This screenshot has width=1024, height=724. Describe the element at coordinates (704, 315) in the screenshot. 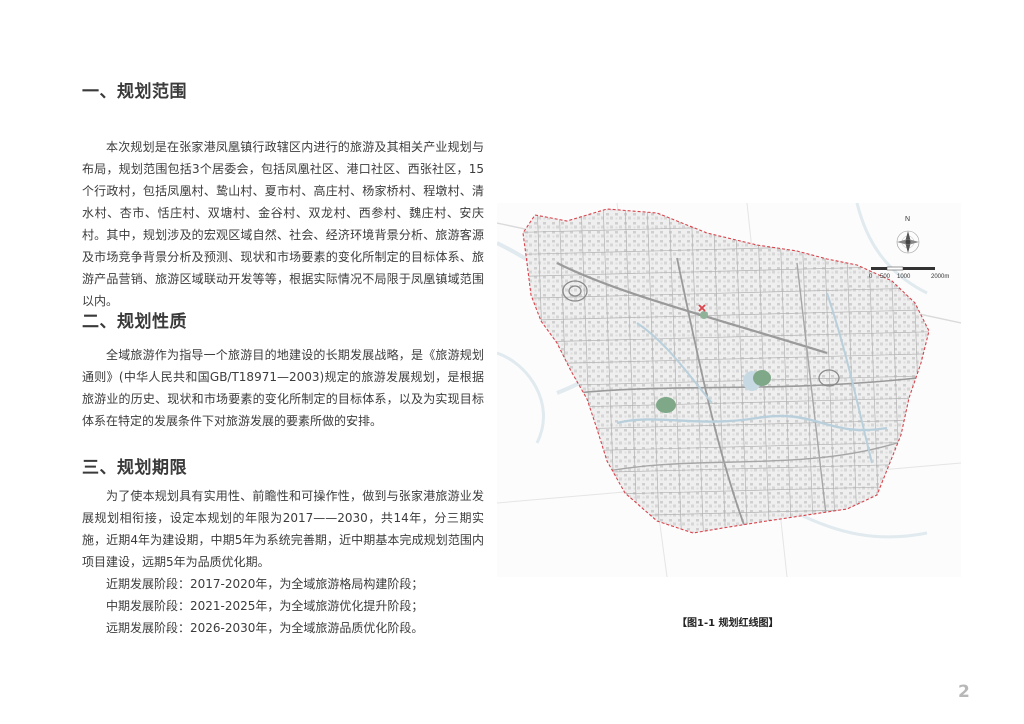

I see `park-north` at that location.